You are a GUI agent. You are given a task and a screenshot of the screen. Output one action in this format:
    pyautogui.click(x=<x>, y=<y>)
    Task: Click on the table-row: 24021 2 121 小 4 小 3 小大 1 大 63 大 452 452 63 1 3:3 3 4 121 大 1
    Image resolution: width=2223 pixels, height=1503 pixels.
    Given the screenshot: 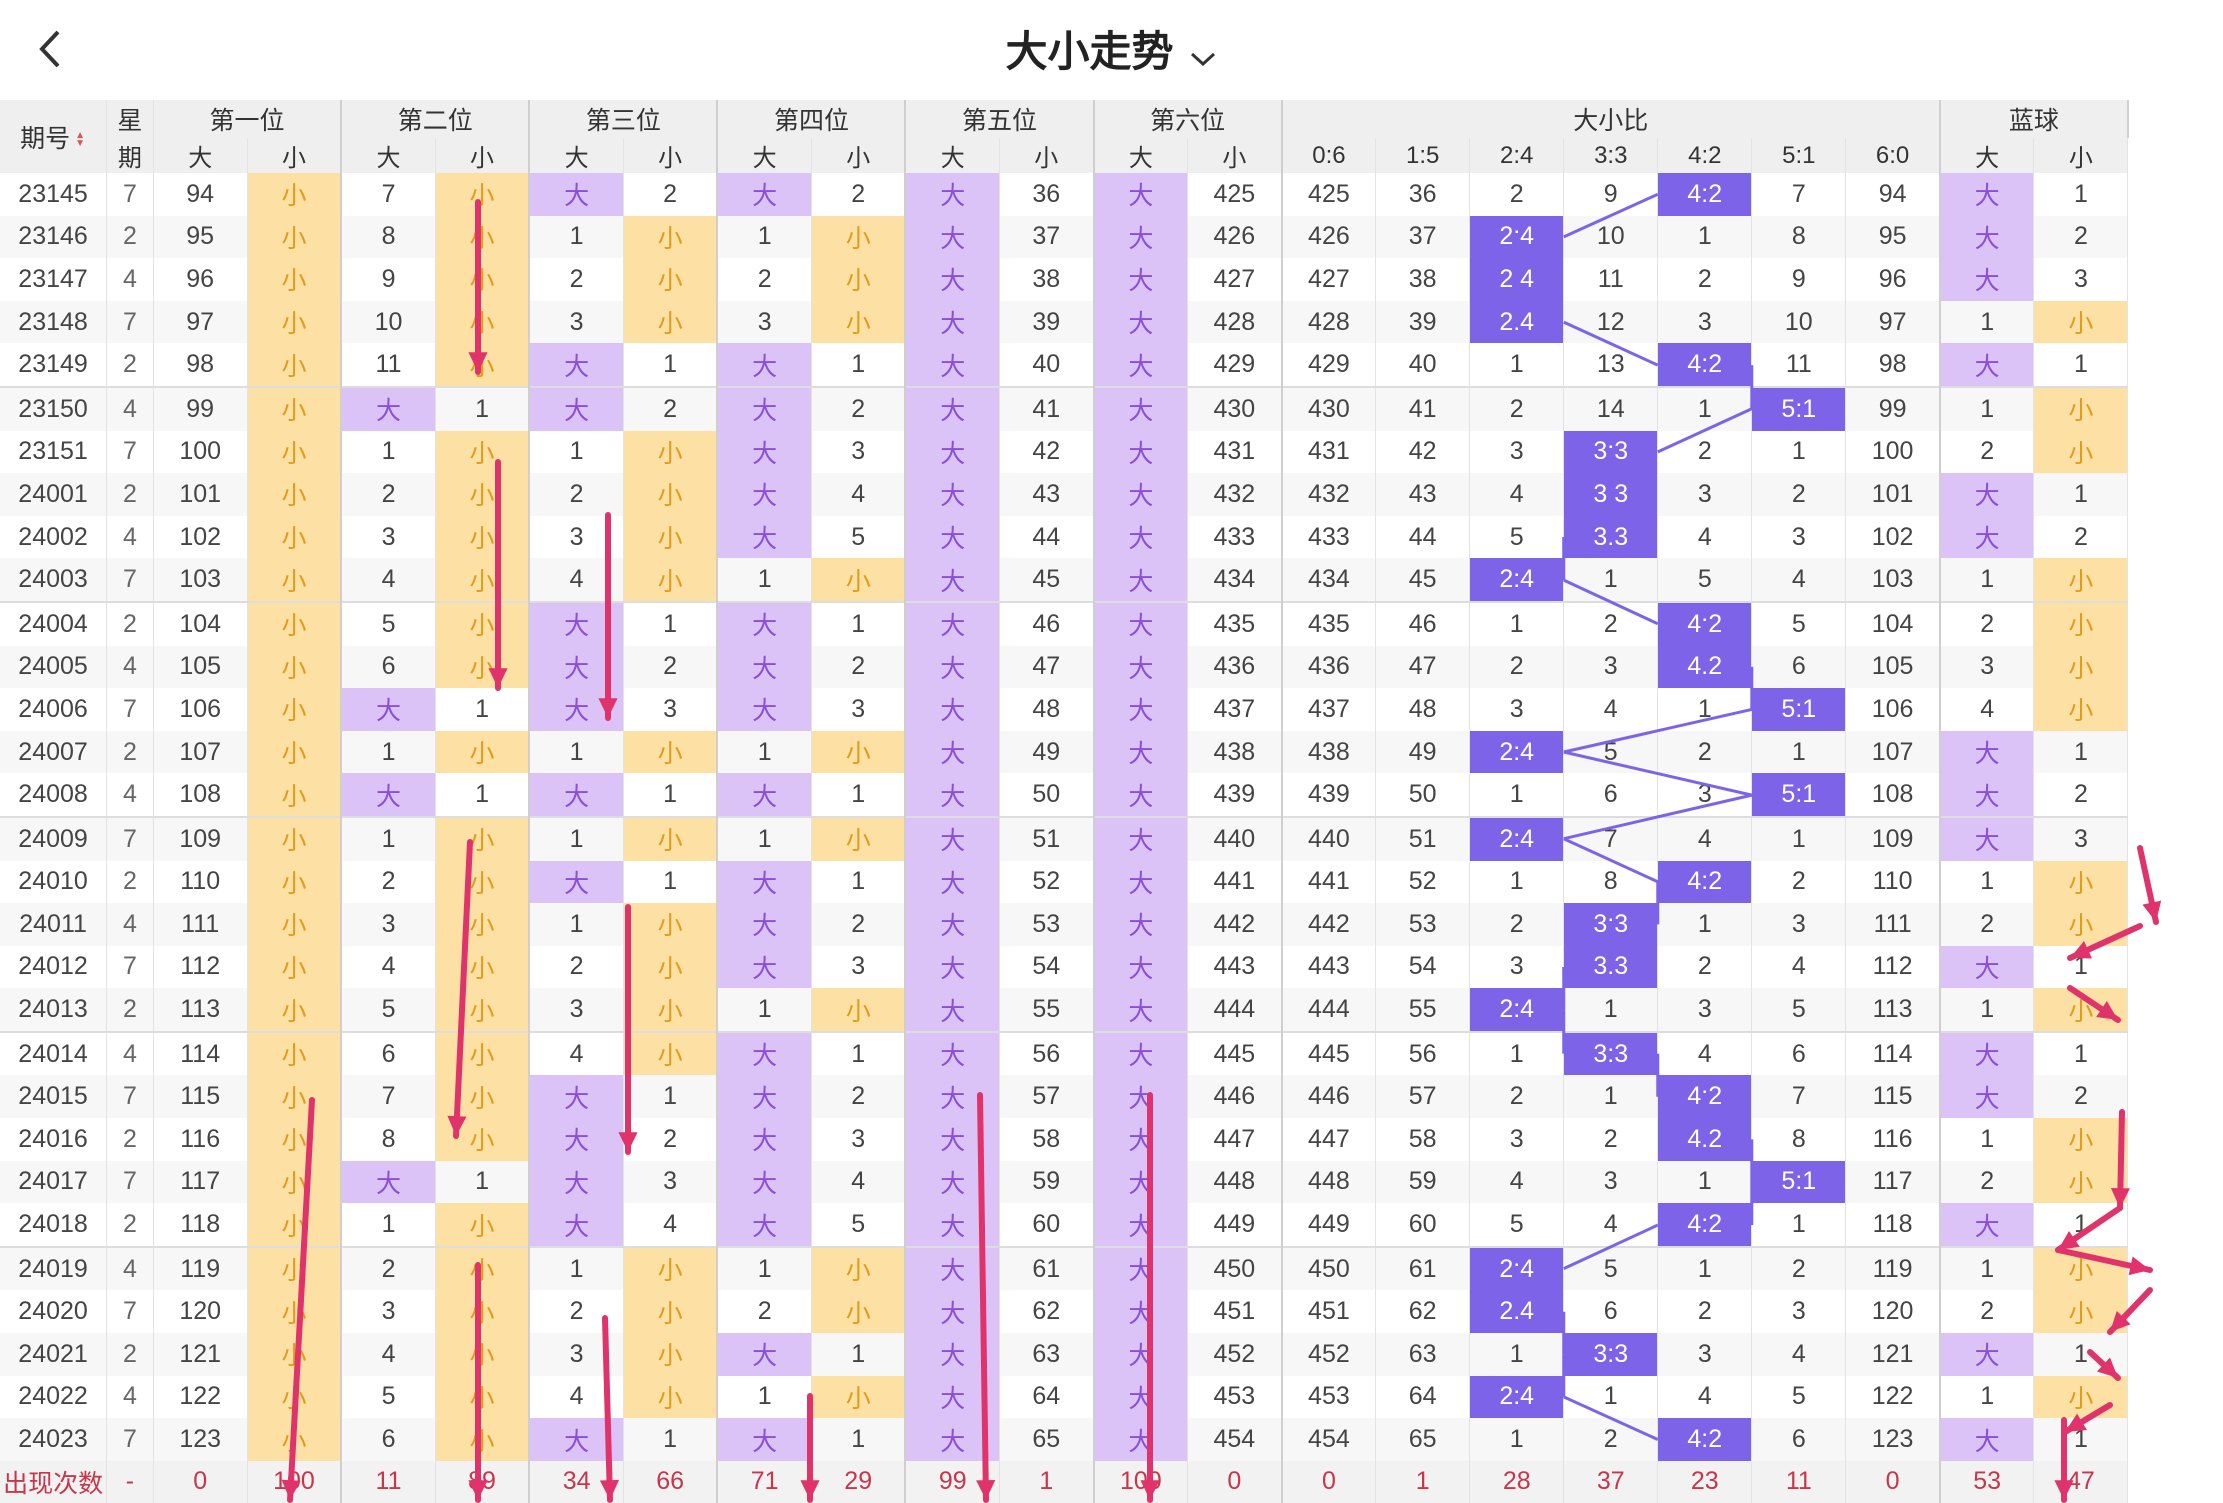 What is the action you would take?
    pyautogui.click(x=1111, y=1354)
    